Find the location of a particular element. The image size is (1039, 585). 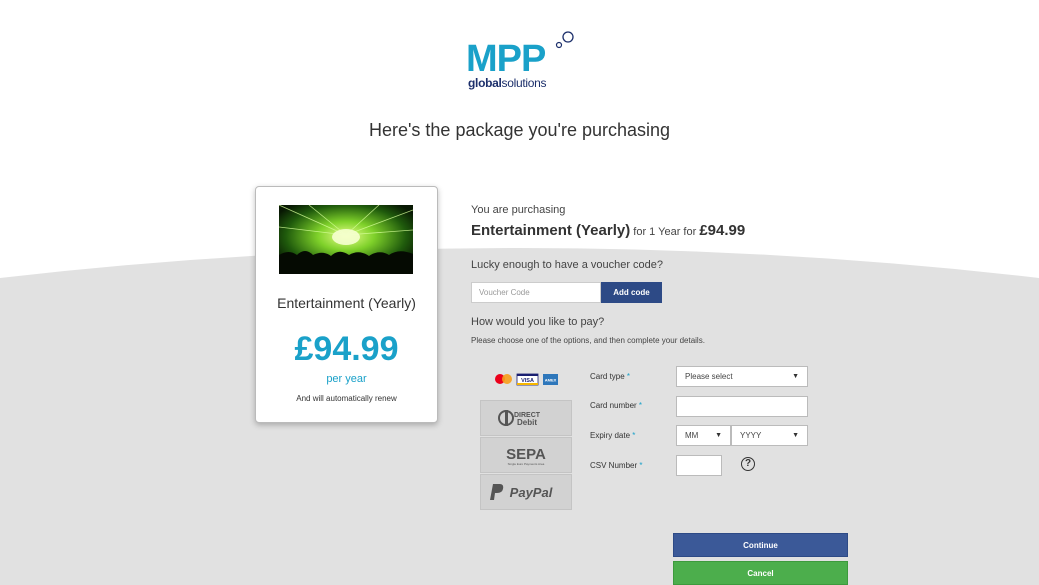

svg-text: PayPal is located at coordinates (531, 492).